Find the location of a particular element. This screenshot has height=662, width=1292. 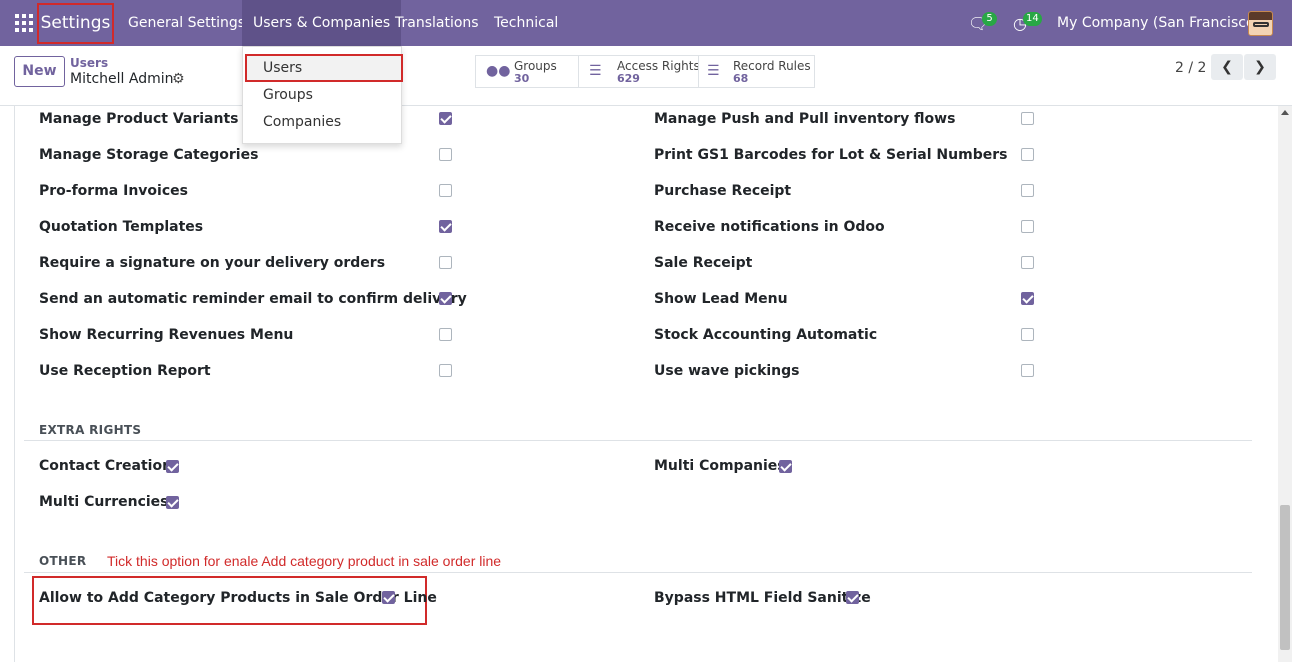

users-companies-dropdown: Users Groups Companies is located at coordinates (322, 95).